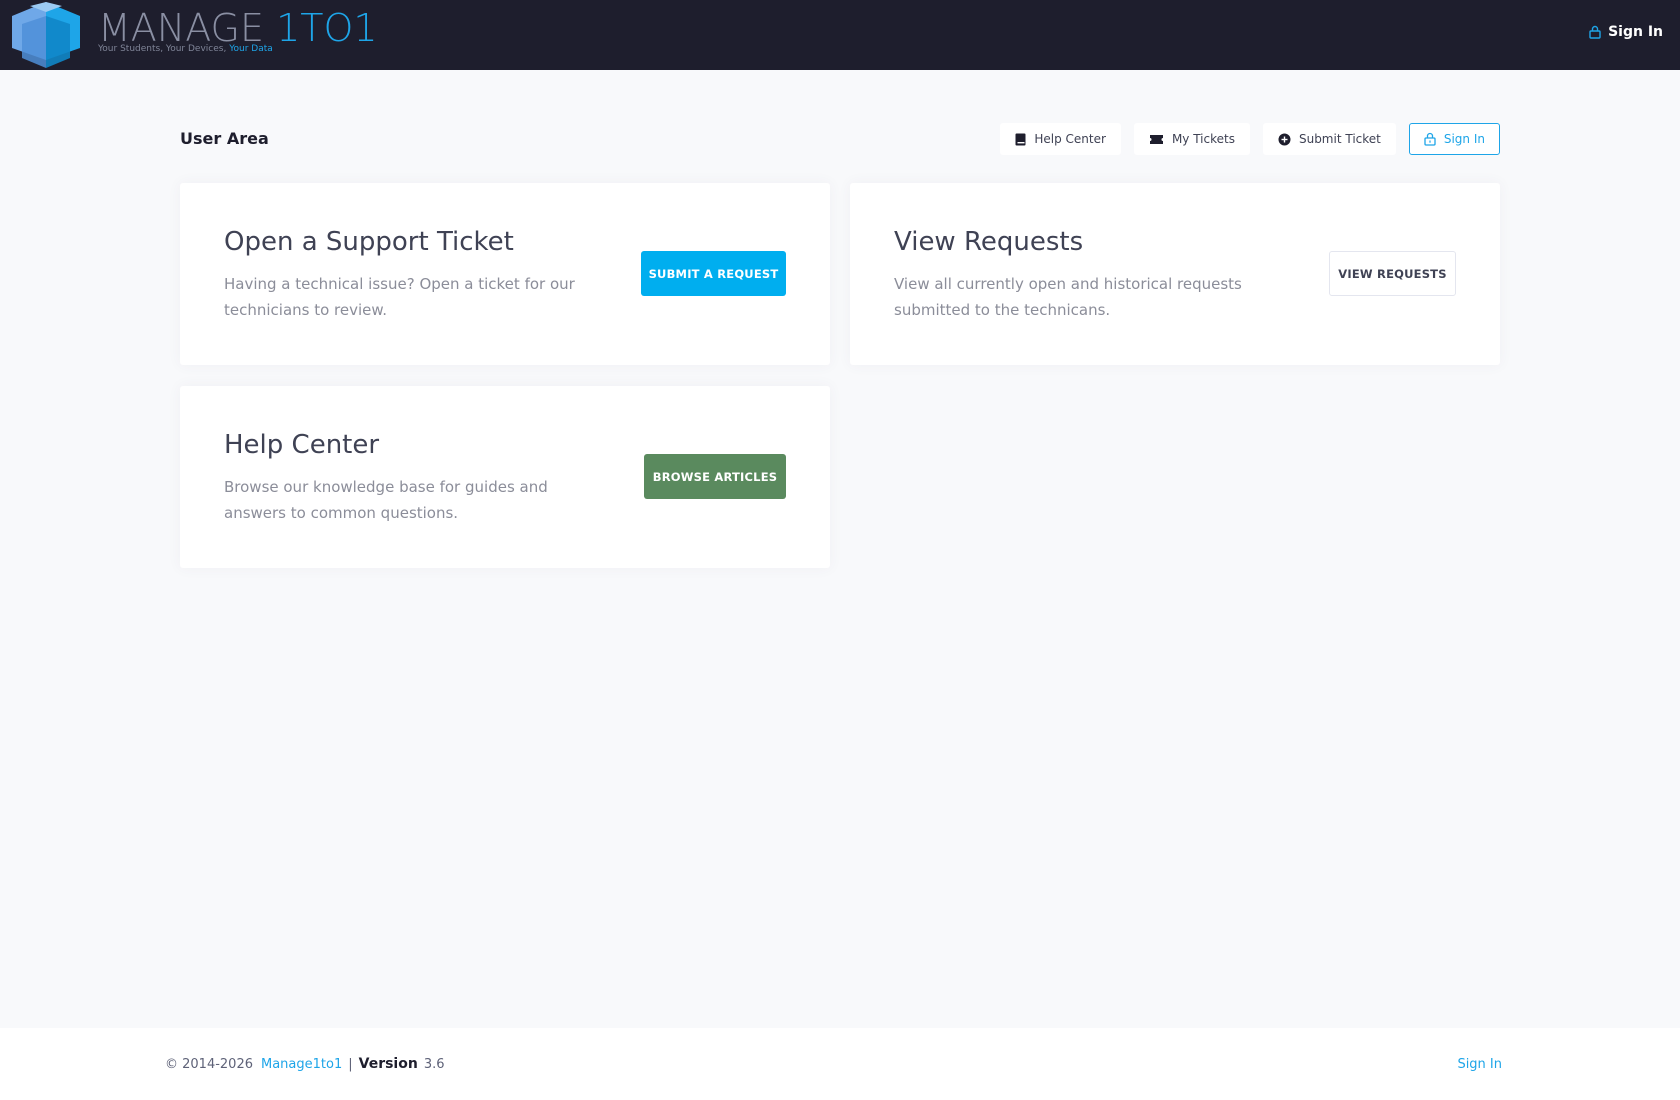  What do you see at coordinates (301, 1064) in the screenshot?
I see `footer-company-link: Manage1to1` at bounding box center [301, 1064].